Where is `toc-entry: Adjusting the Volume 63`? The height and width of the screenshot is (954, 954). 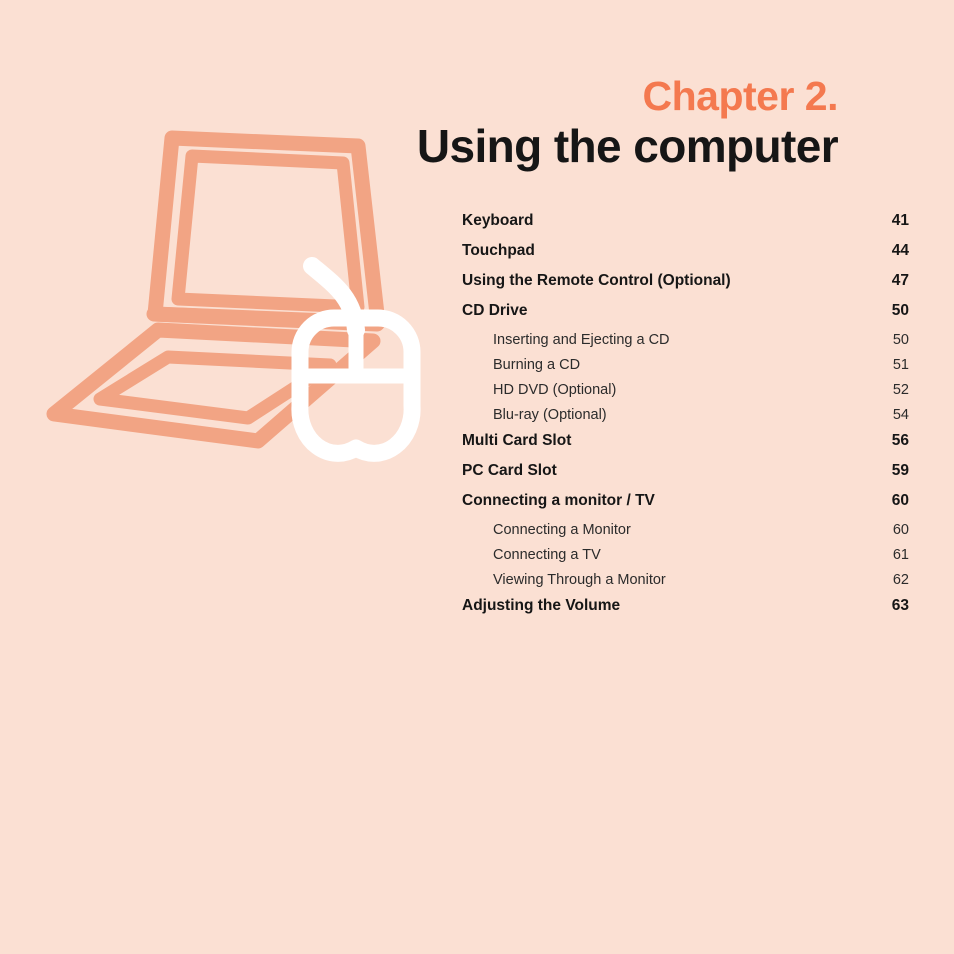
toc-entry: Adjusting the Volume 63 is located at coordinates (685, 612).